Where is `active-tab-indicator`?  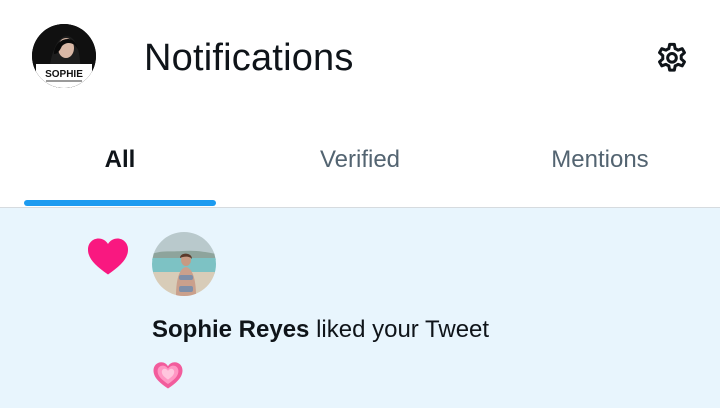
active-tab-indicator is located at coordinates (120, 203).